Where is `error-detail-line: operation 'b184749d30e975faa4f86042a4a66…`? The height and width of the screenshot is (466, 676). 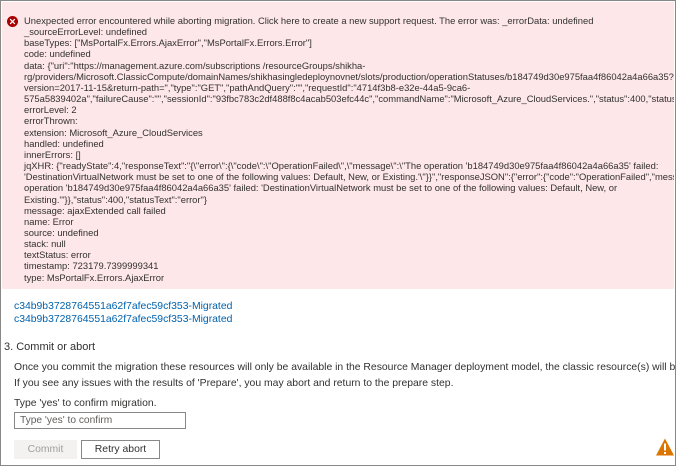 error-detail-line: operation 'b184749d30e975faa4f86042a4a66… is located at coordinates (321, 188).